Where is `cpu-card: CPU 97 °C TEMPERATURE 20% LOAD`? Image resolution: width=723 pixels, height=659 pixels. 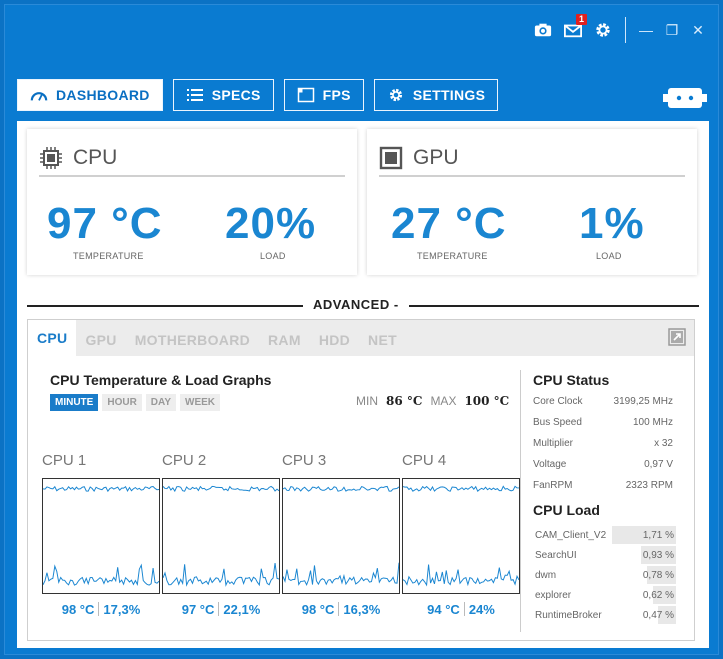
cpu-card: CPU 97 °C TEMPERATURE 20% LOAD is located at coordinates (192, 202).